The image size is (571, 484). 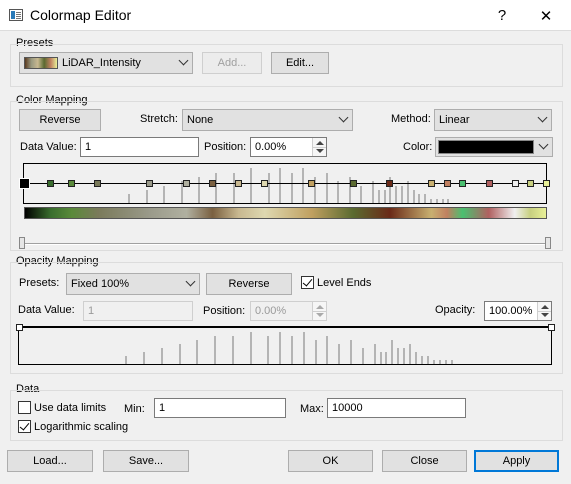 What do you see at coordinates (307, 282) in the screenshot?
I see `level-ends-checkbox` at bounding box center [307, 282].